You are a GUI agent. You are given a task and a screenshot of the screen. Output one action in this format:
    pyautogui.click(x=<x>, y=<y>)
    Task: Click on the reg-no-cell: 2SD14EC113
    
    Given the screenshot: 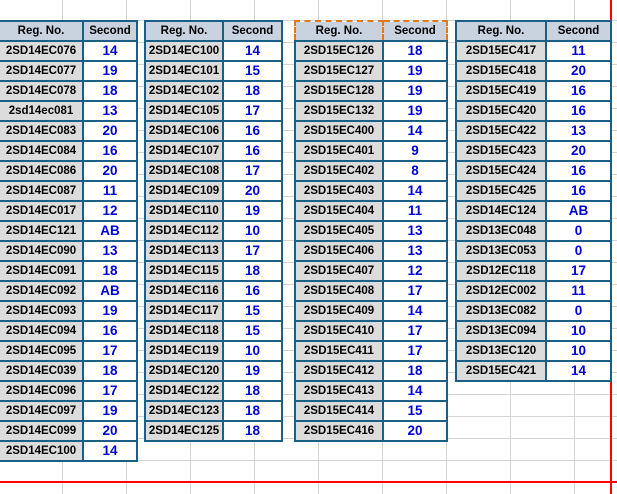 What is the action you would take?
    pyautogui.click(x=184, y=251)
    